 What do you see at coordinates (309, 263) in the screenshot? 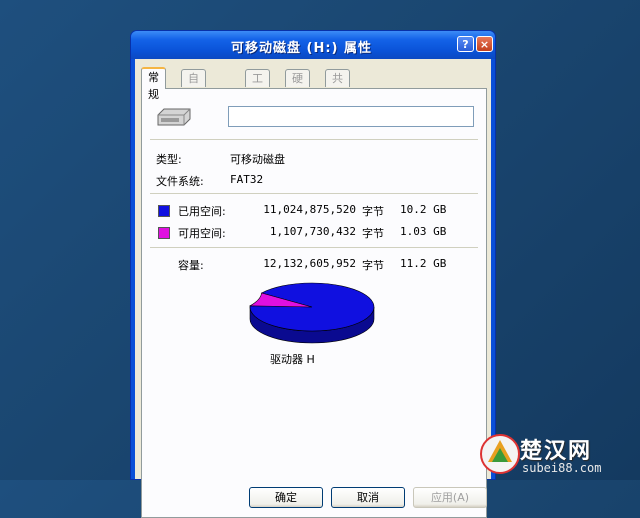
I see `capacity-bytes: 12,132,605,952` at bounding box center [309, 263].